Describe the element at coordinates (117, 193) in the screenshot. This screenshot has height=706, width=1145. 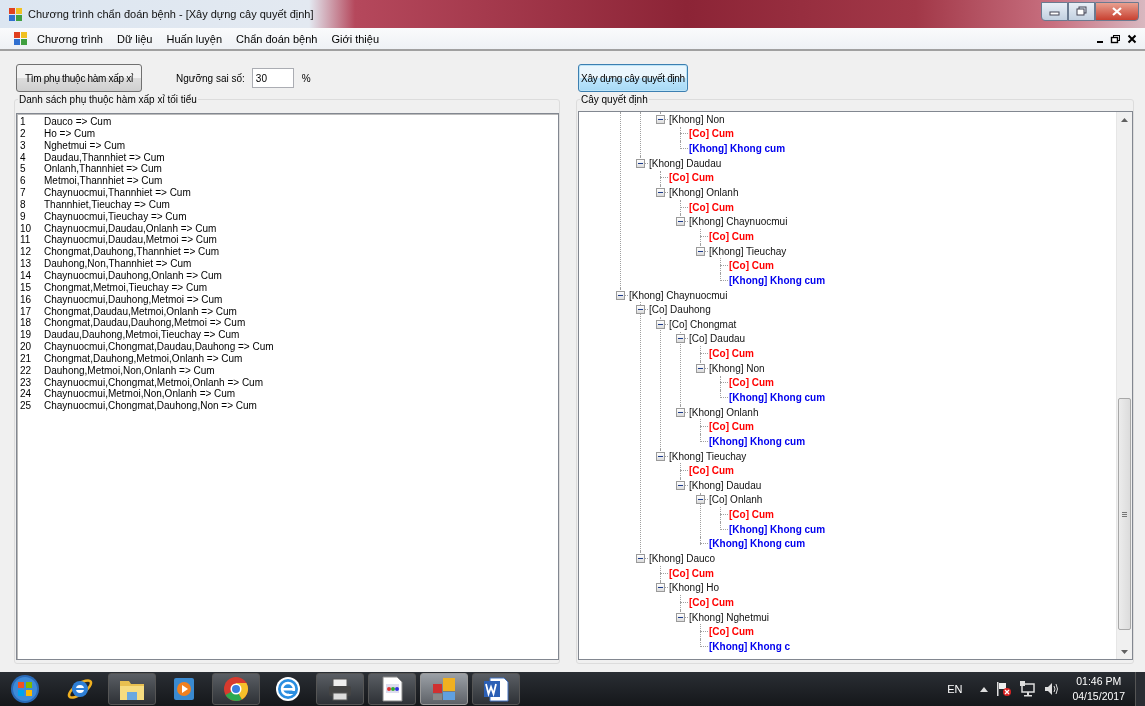
I see `dependency-text: Chaynuocmui,Thannhiet => Cum` at that location.